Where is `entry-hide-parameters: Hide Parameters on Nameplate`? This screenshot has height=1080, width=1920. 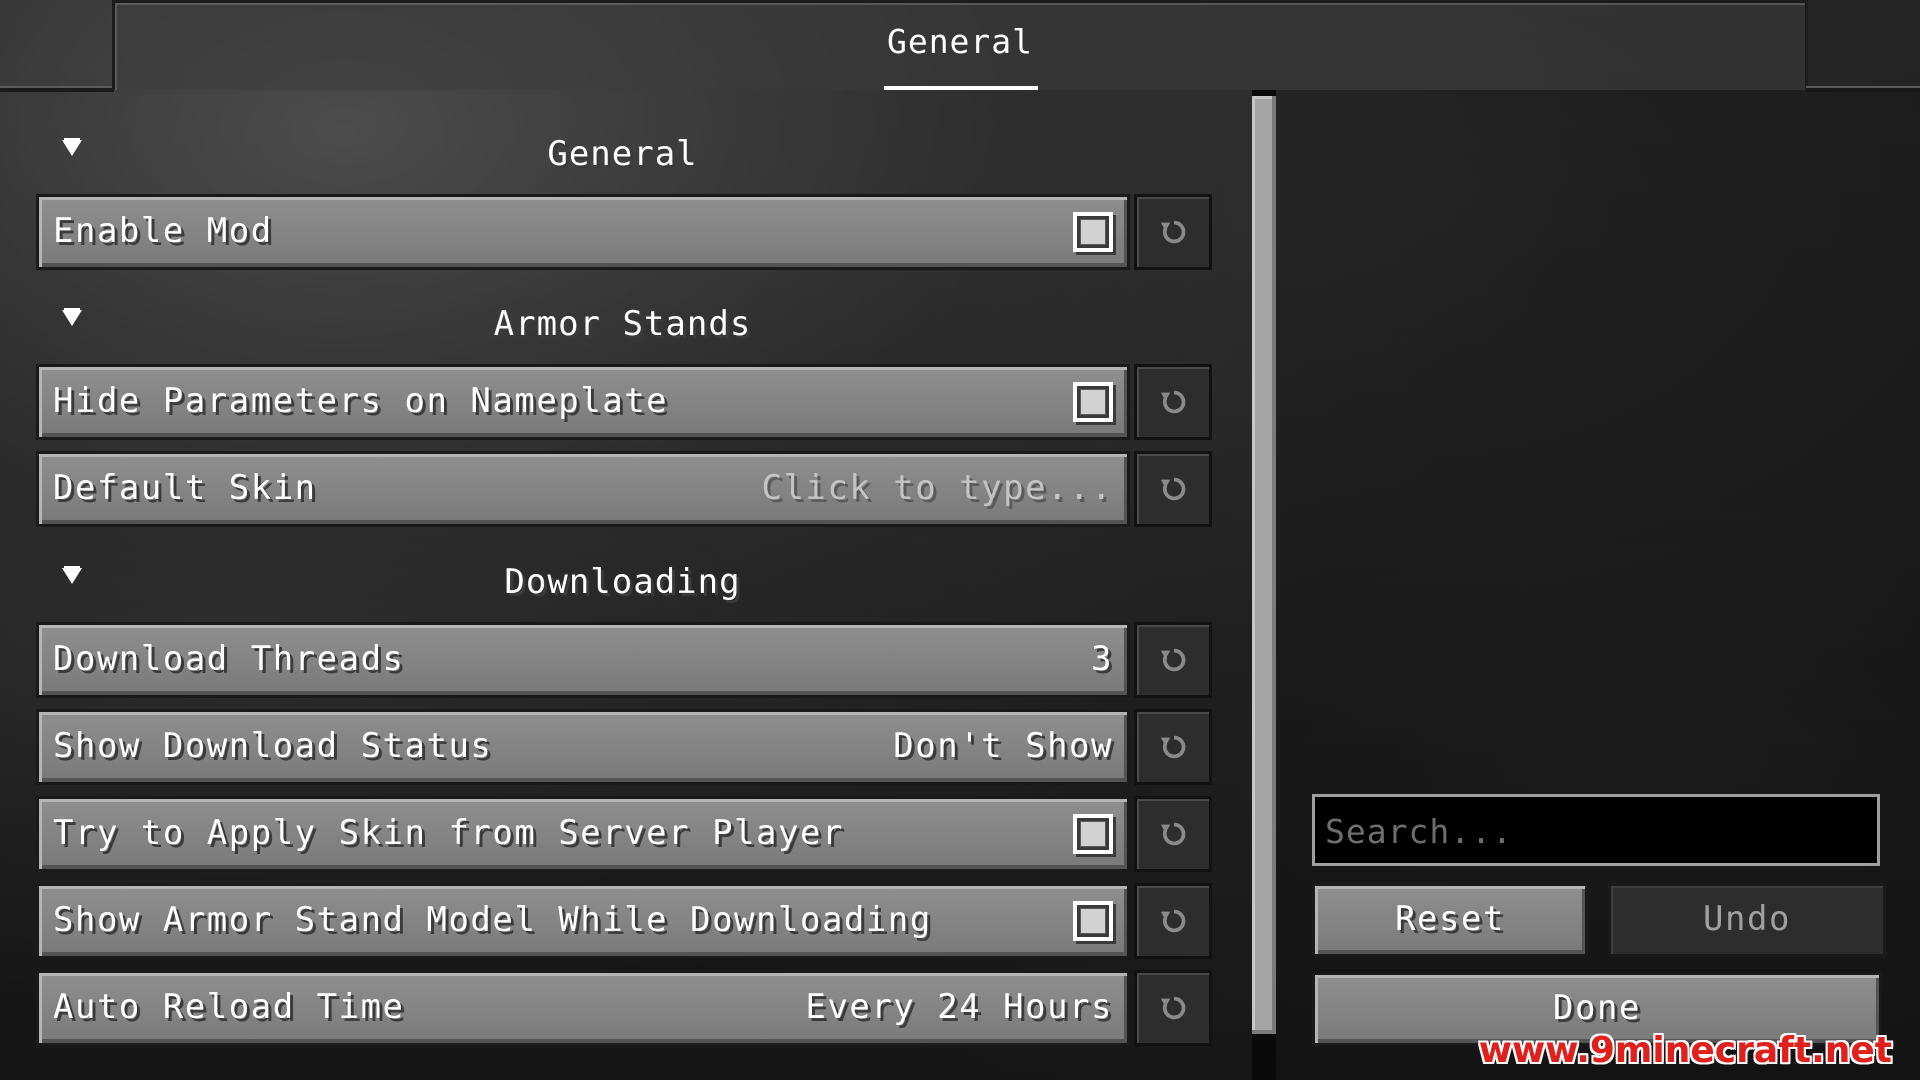 entry-hide-parameters: Hide Parameters on Nameplate is located at coordinates (583, 402).